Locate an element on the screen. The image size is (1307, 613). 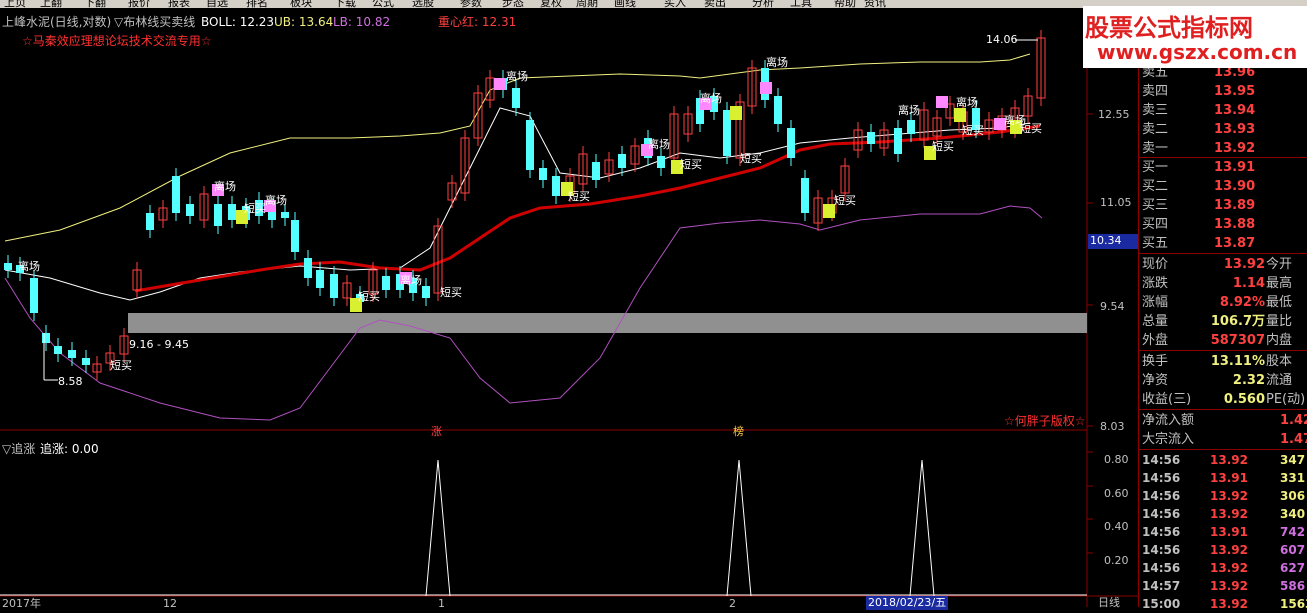
orderbook-buy-row: 买三 13.89 is located at coordinates (1222, 205).